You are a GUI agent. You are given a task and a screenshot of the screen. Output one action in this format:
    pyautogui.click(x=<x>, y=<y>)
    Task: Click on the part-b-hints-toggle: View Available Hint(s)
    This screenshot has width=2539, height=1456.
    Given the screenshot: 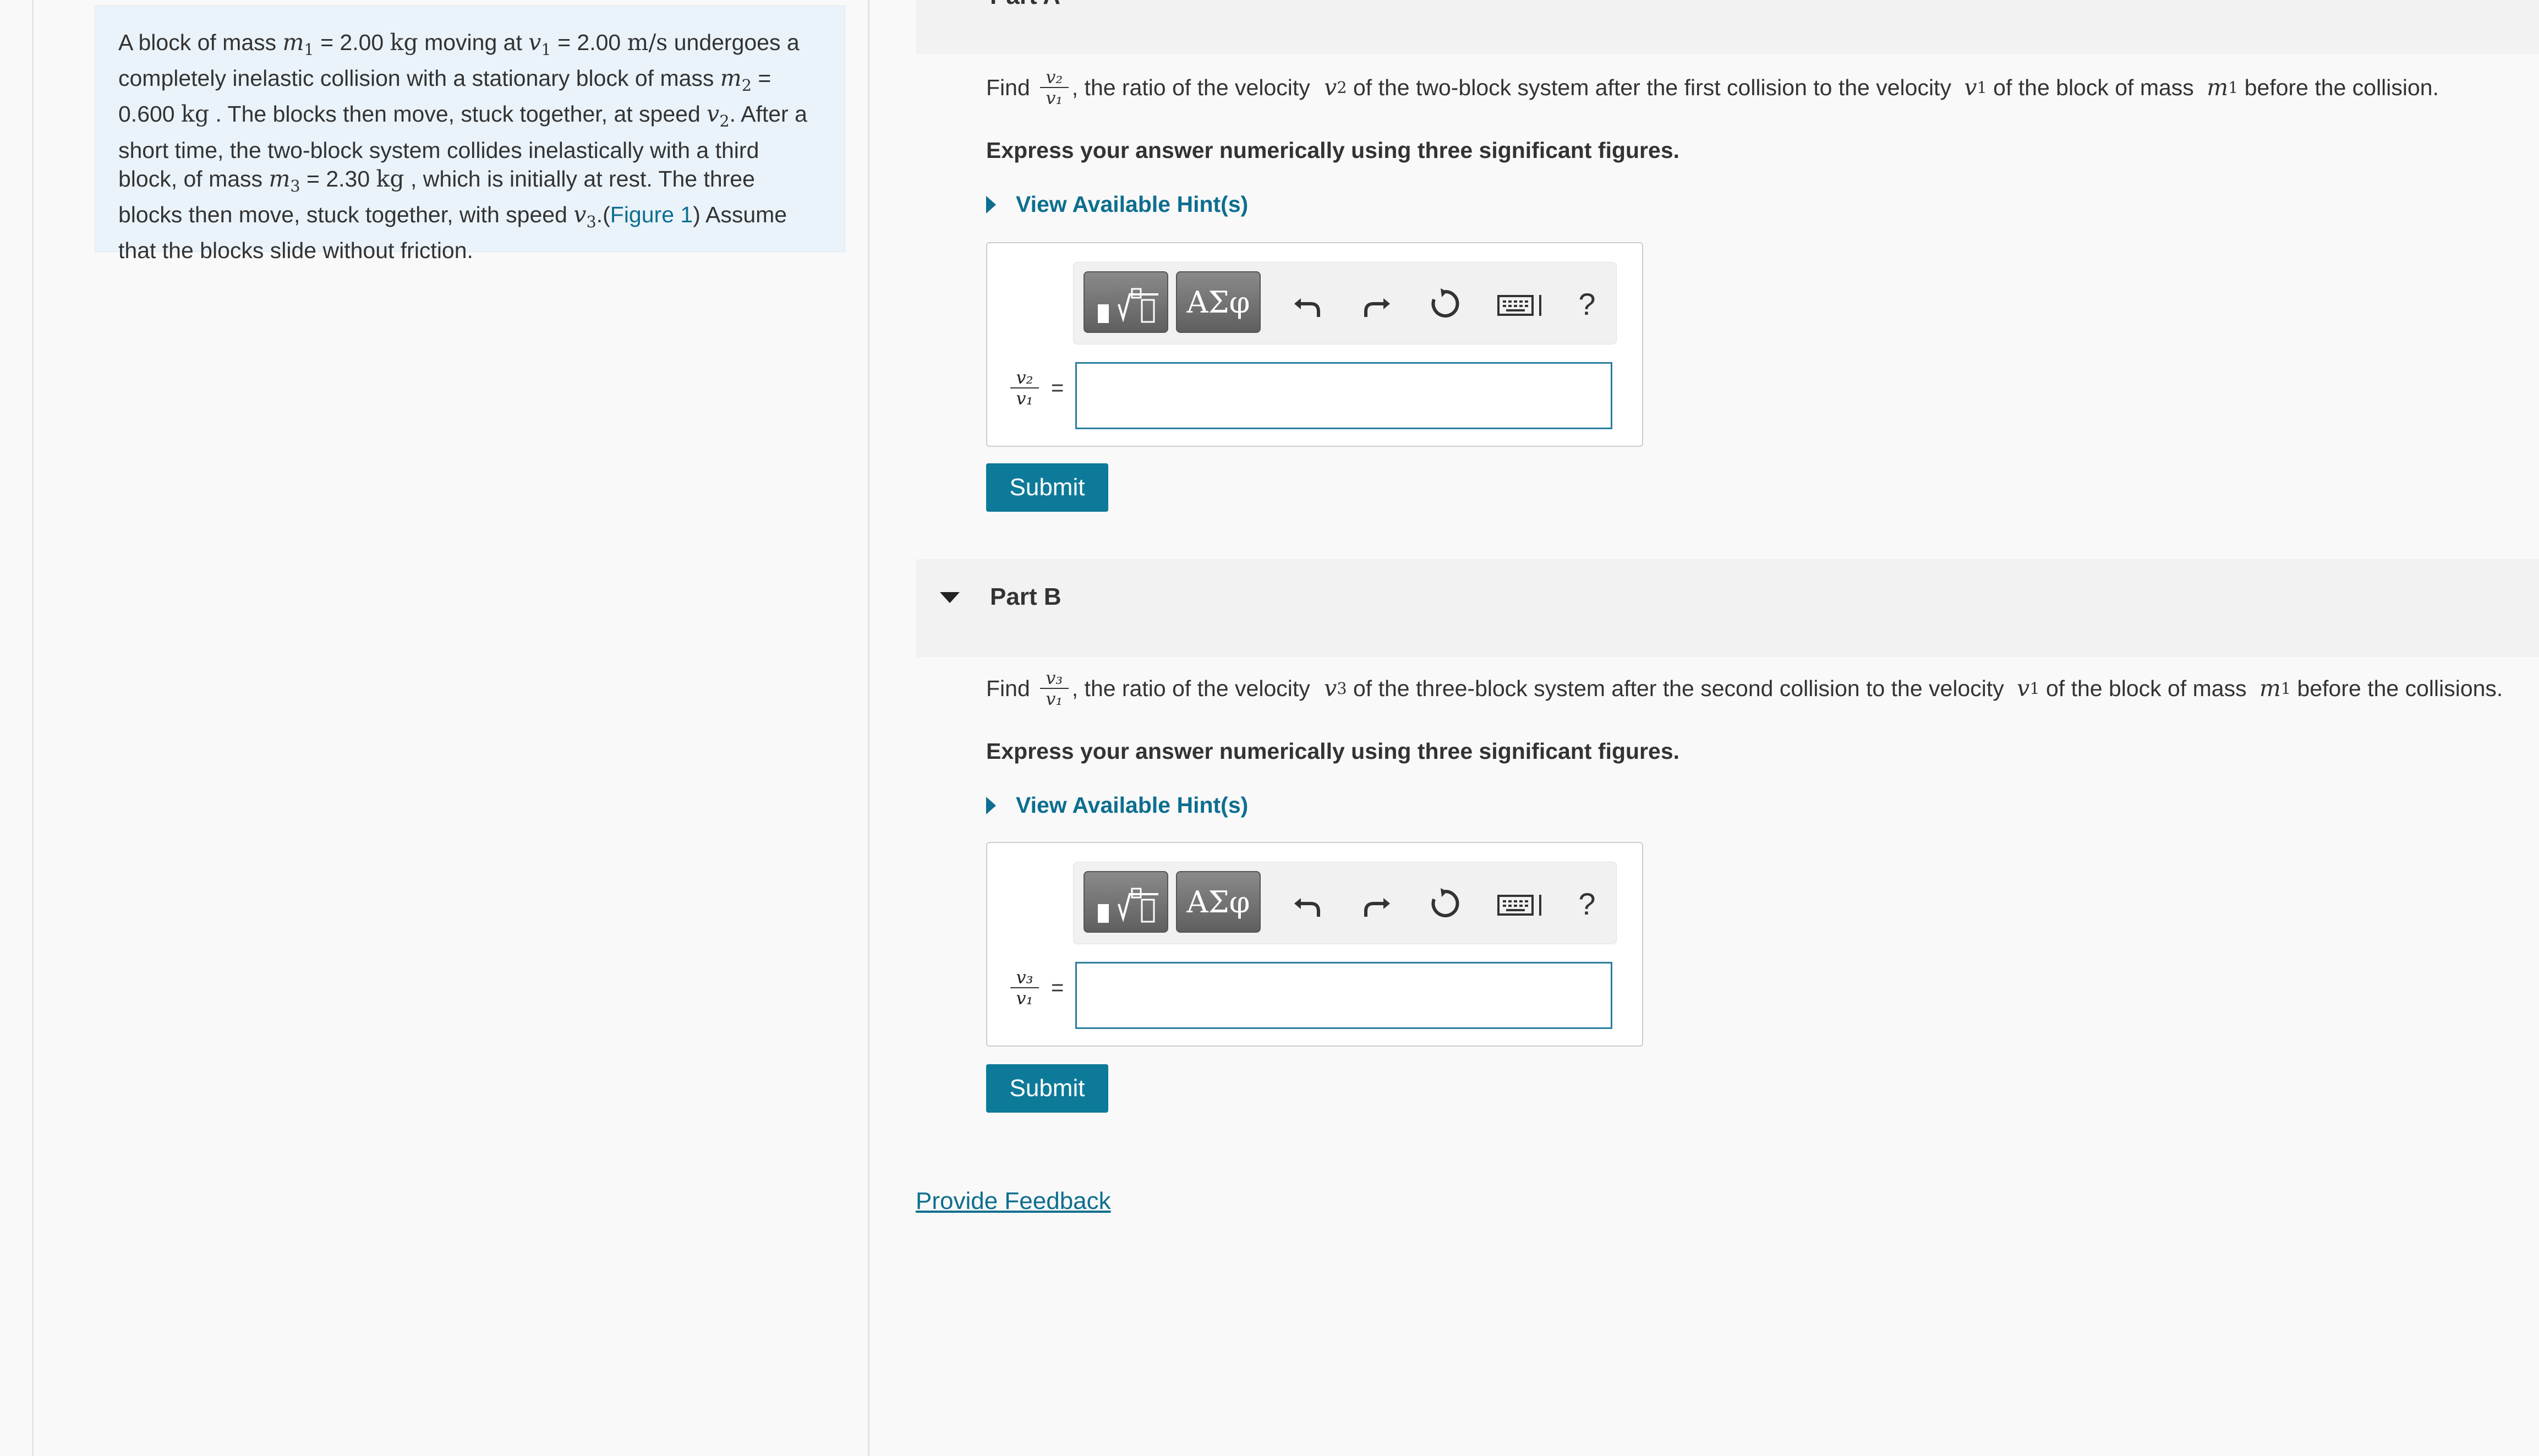 What is the action you would take?
    pyautogui.click(x=1117, y=805)
    